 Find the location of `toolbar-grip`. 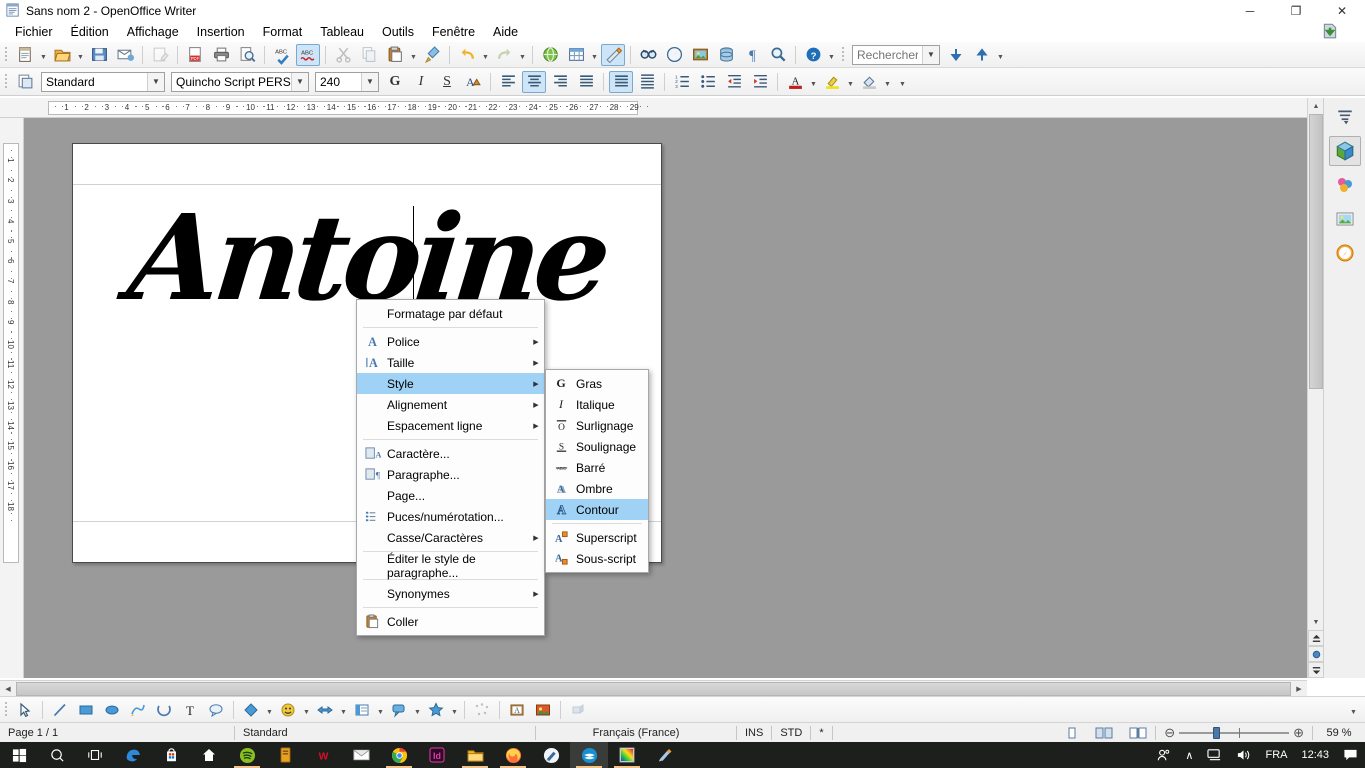

toolbar-grip is located at coordinates (6, 55).